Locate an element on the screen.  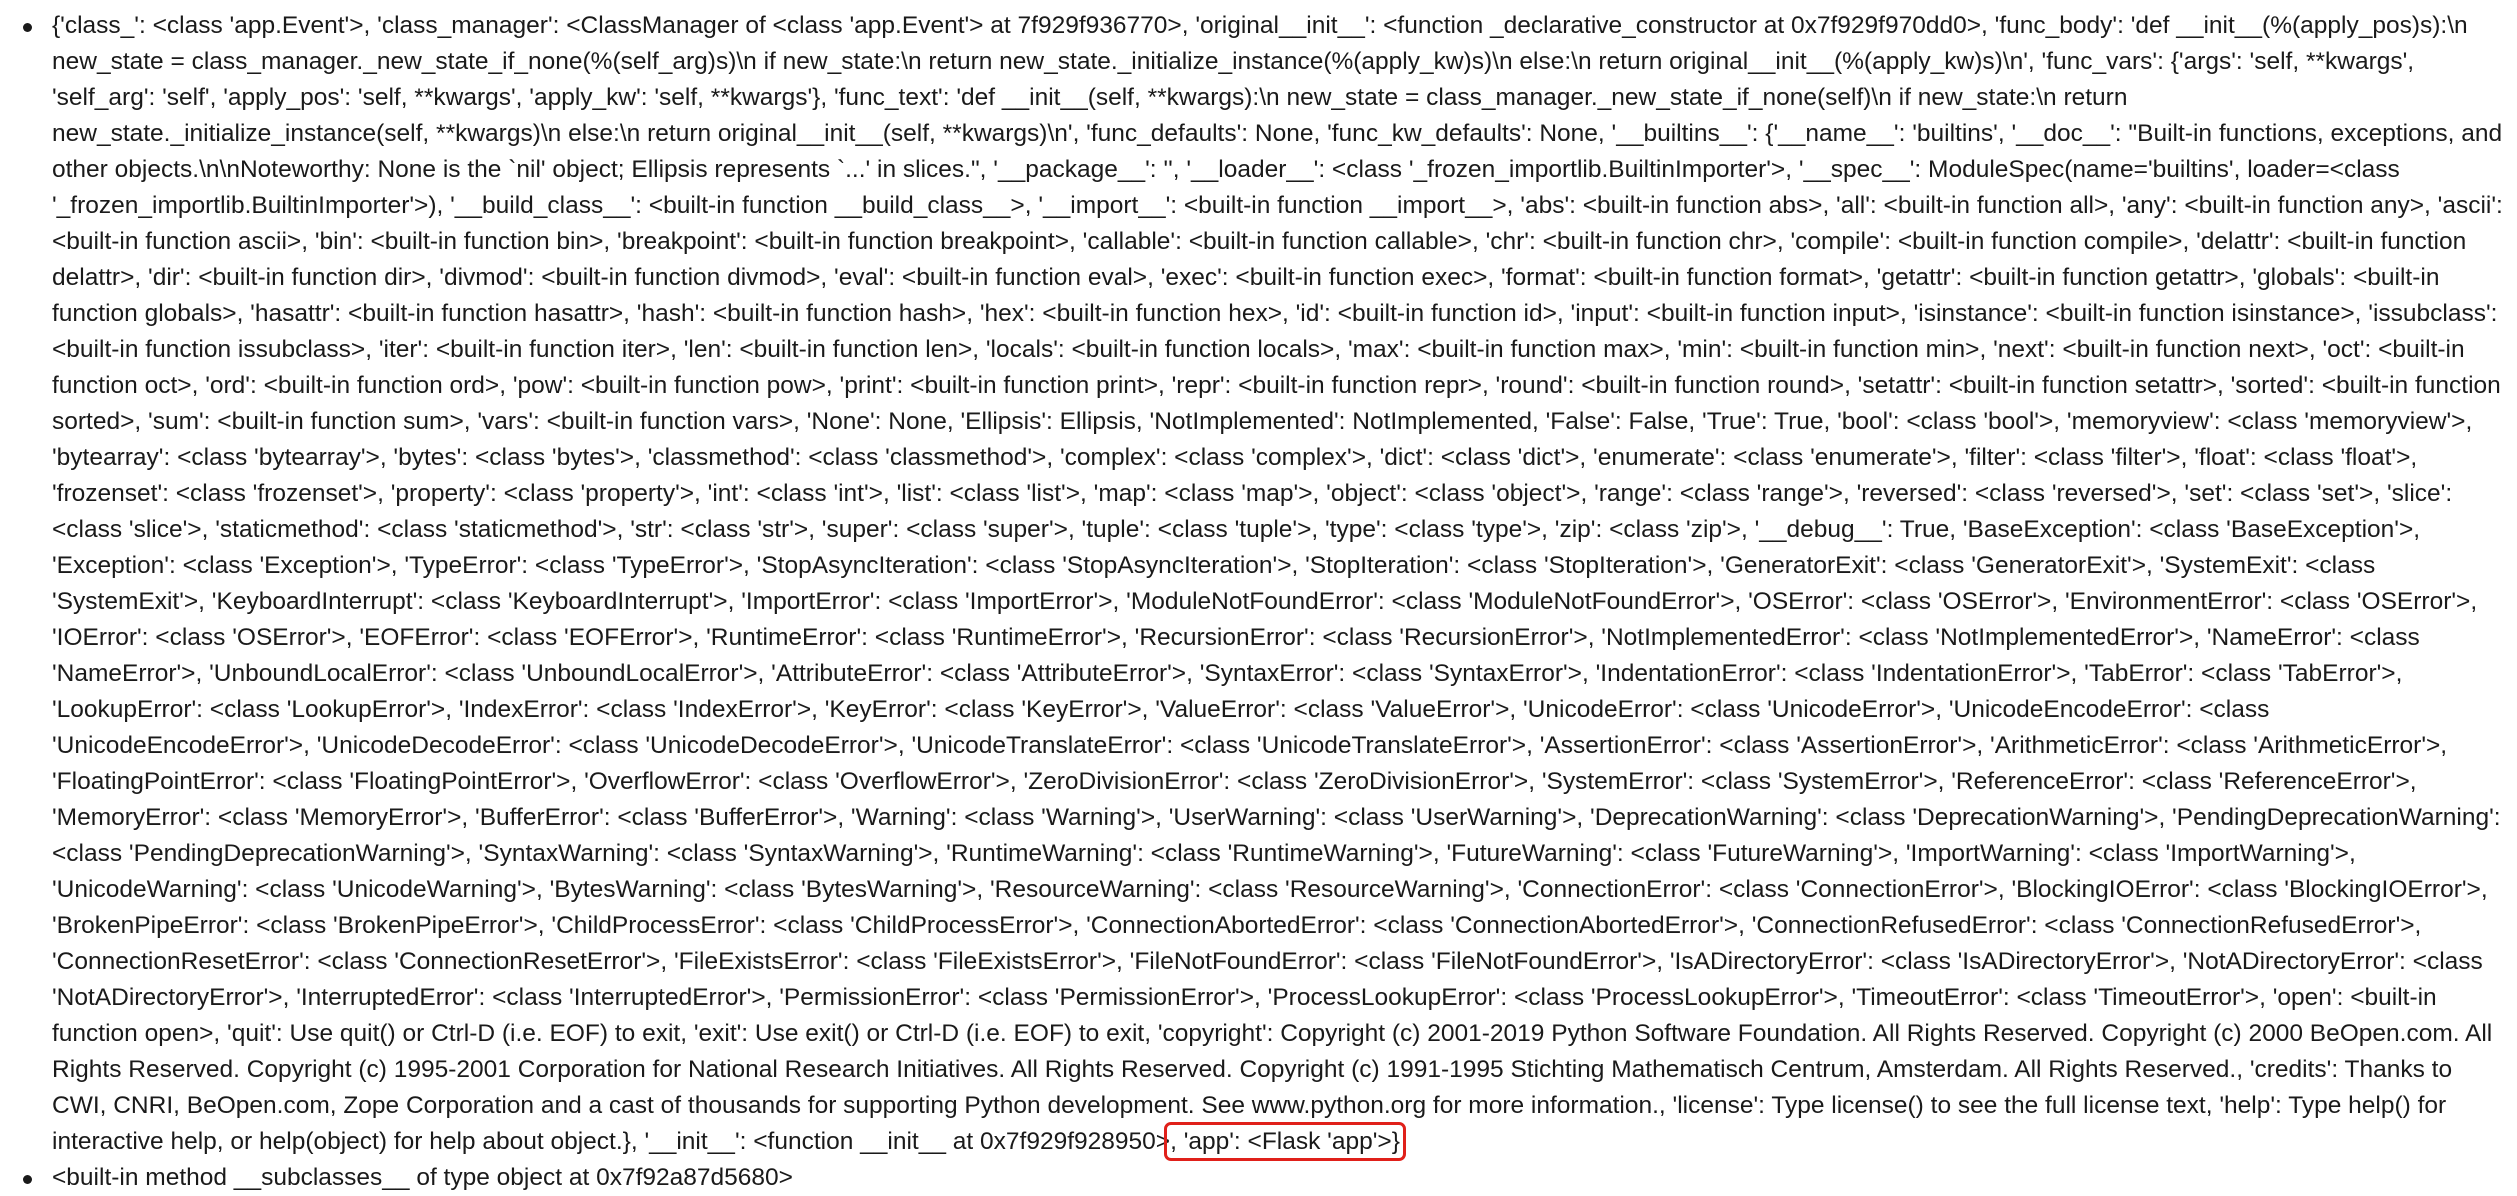
list-item is located at coordinates (1284, 4).